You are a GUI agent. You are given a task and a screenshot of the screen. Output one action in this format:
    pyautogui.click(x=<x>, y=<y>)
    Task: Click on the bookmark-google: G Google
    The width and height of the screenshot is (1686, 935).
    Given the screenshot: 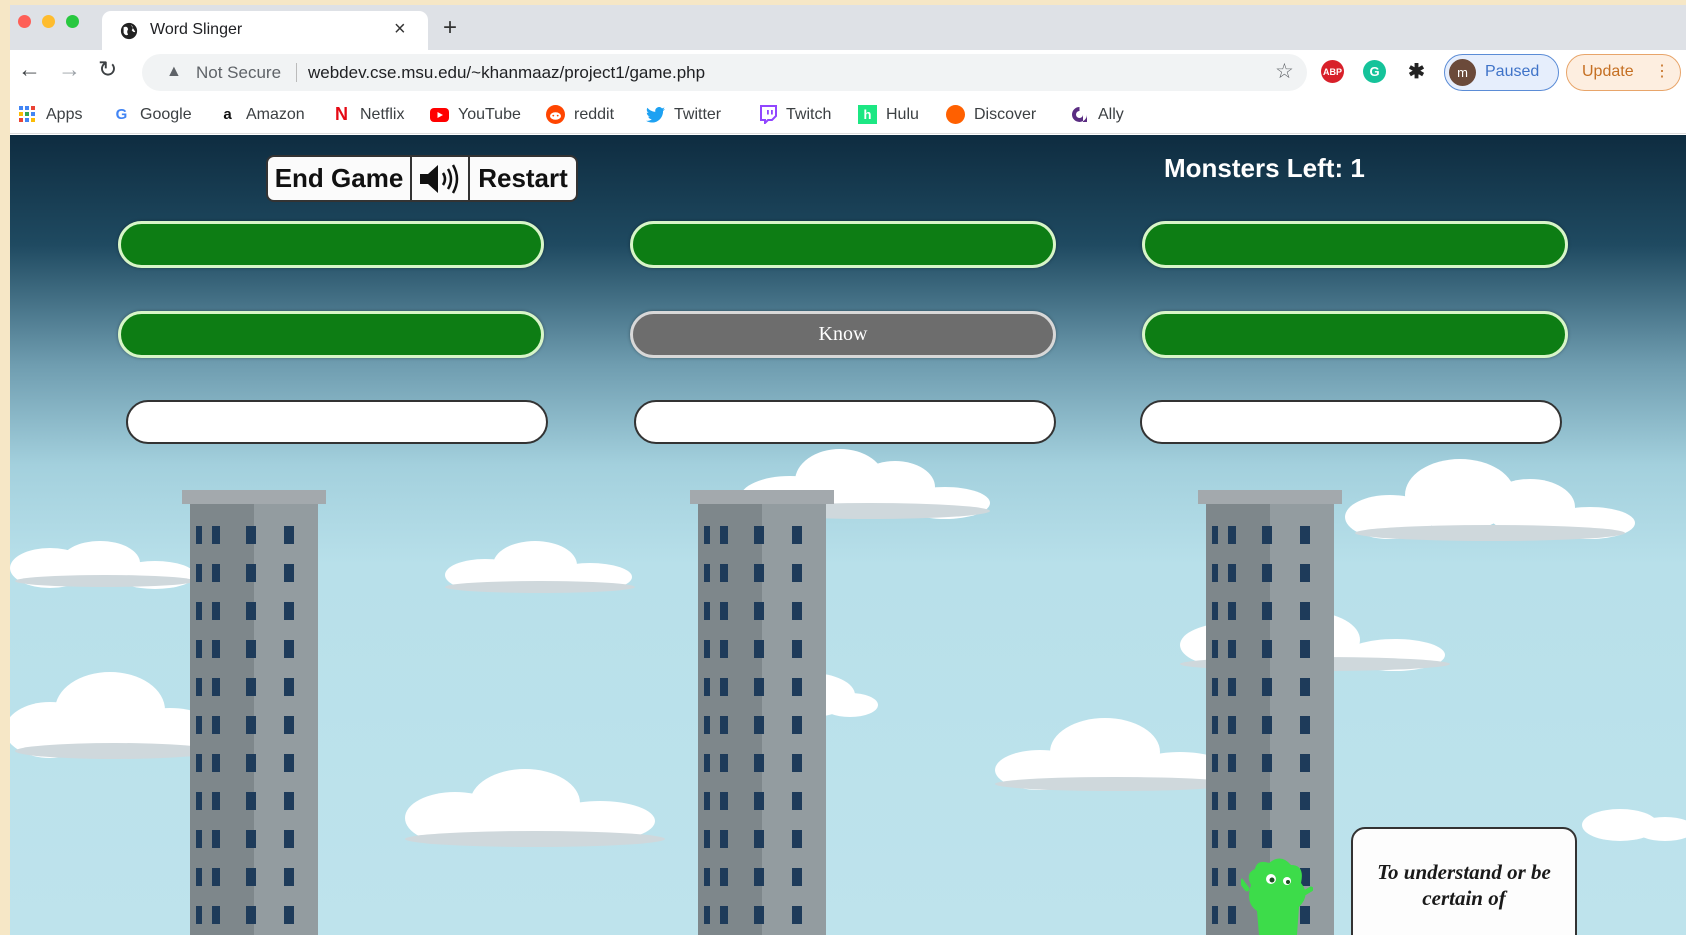 What is the action you would take?
    pyautogui.click(x=152, y=114)
    